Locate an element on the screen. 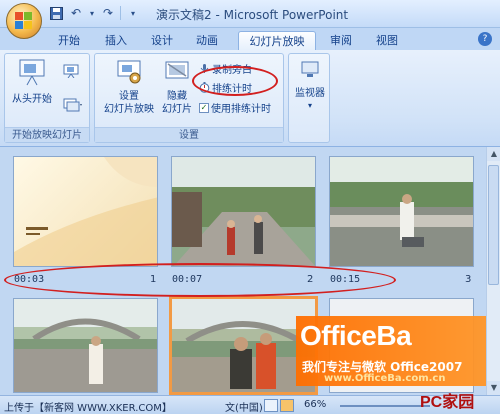 This screenshot has width=500, height=414. office-button is located at coordinates (24, 21).